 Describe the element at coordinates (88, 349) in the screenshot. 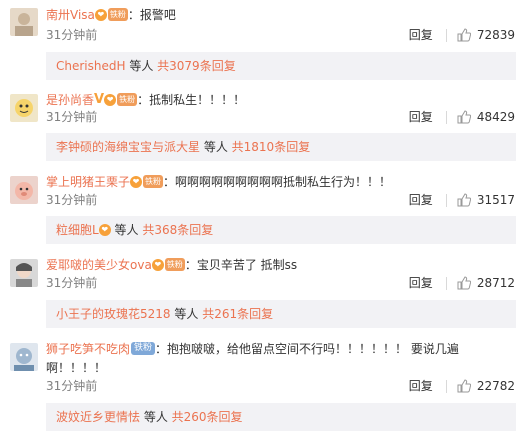

I see `username-link: 狮子吃笋不吃肉` at that location.